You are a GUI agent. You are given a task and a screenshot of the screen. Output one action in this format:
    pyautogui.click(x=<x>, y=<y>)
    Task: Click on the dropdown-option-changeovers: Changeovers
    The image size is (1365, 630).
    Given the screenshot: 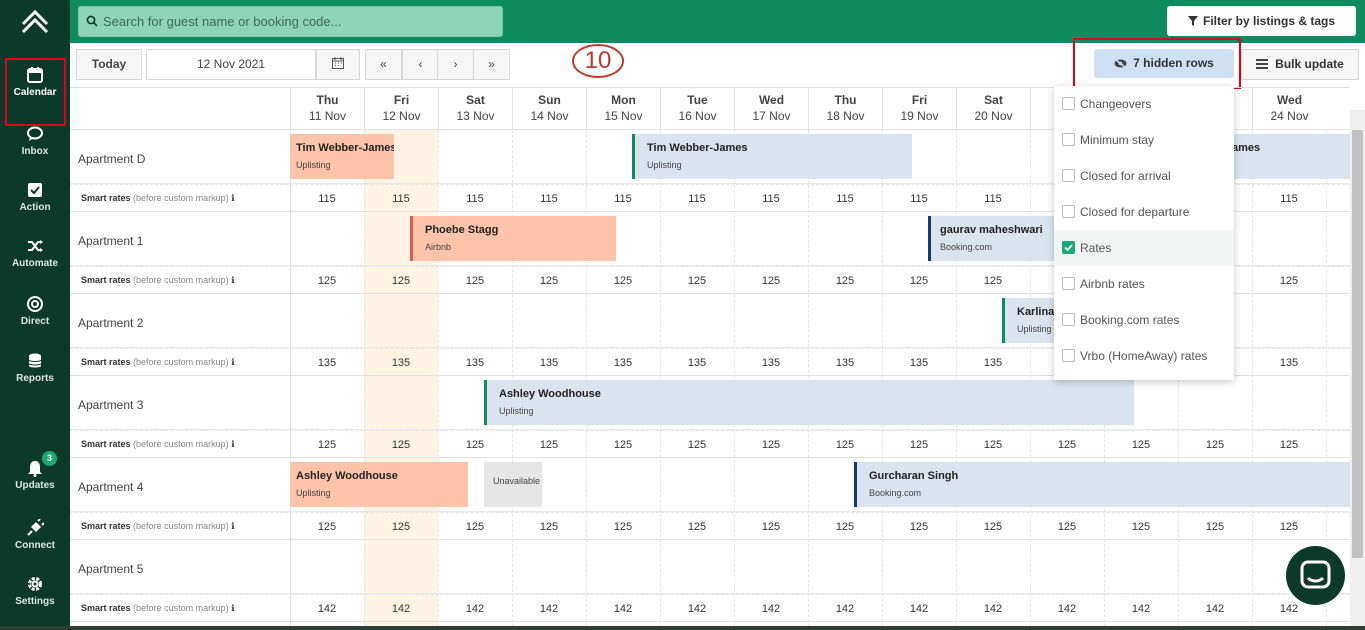 What is the action you would take?
    pyautogui.click(x=1144, y=104)
    